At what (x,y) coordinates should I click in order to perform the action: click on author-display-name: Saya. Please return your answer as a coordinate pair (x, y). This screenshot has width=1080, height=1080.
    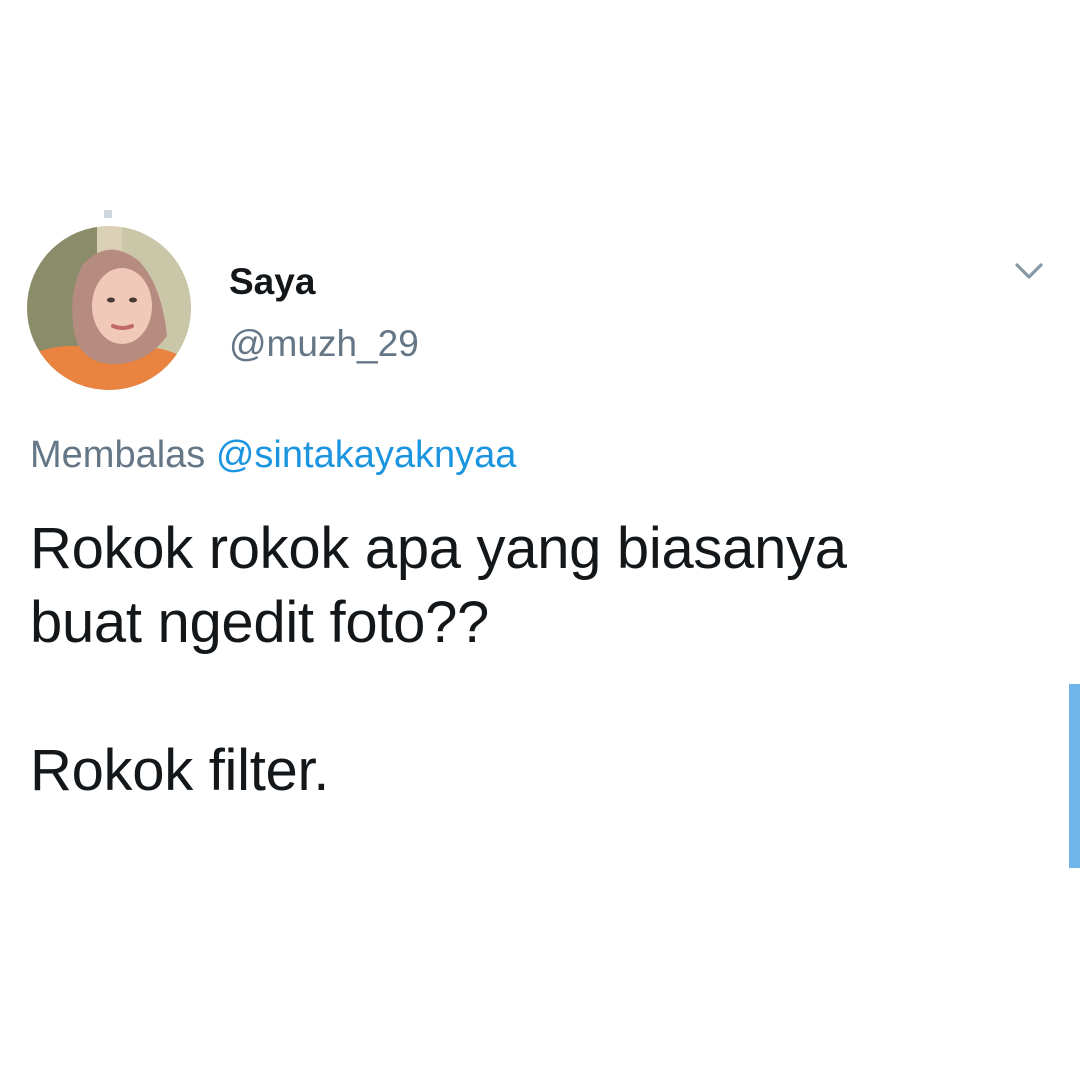
    Looking at the image, I should click on (272, 282).